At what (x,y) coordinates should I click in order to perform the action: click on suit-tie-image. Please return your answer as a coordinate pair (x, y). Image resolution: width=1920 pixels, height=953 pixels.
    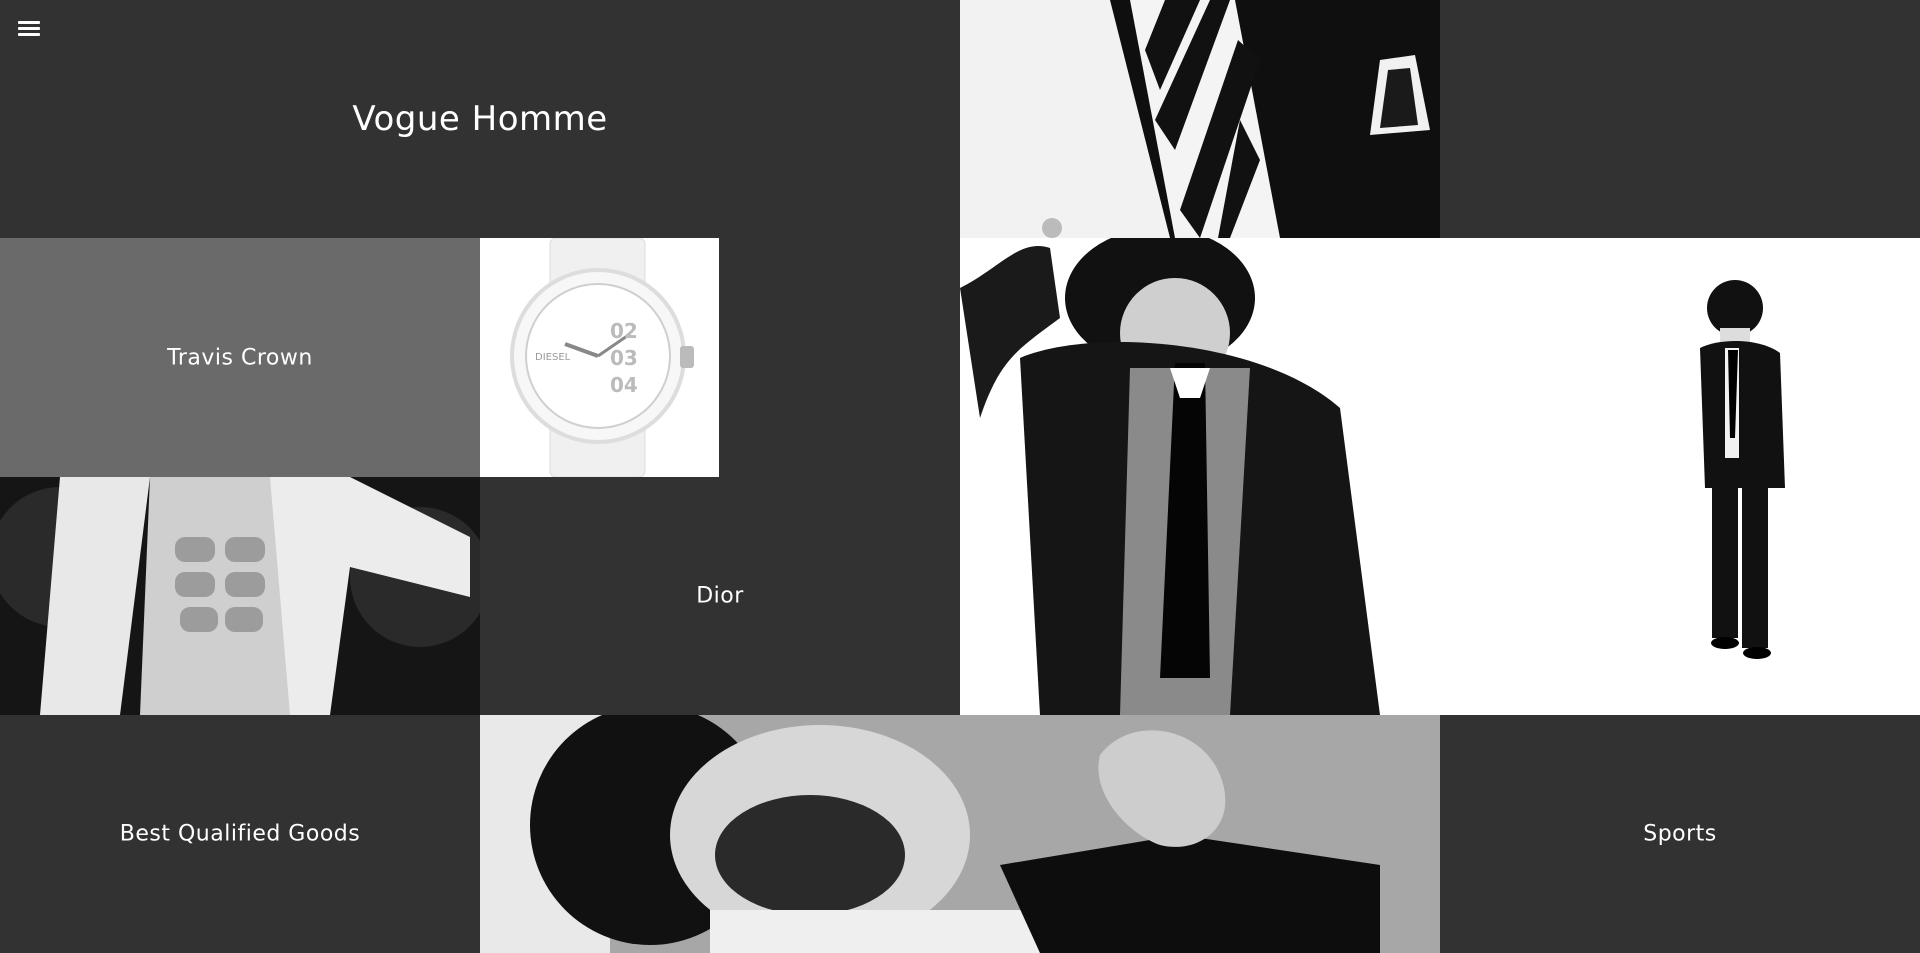
    Looking at the image, I should click on (1200, 119).